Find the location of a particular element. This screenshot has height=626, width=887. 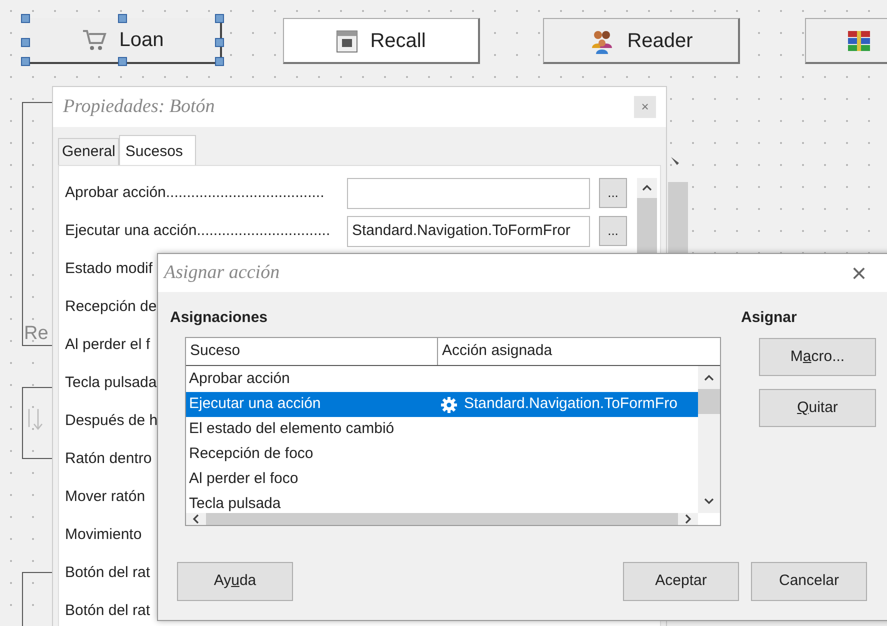

macro-field: Standard.Navigation.ToFormFror is located at coordinates (468, 231).